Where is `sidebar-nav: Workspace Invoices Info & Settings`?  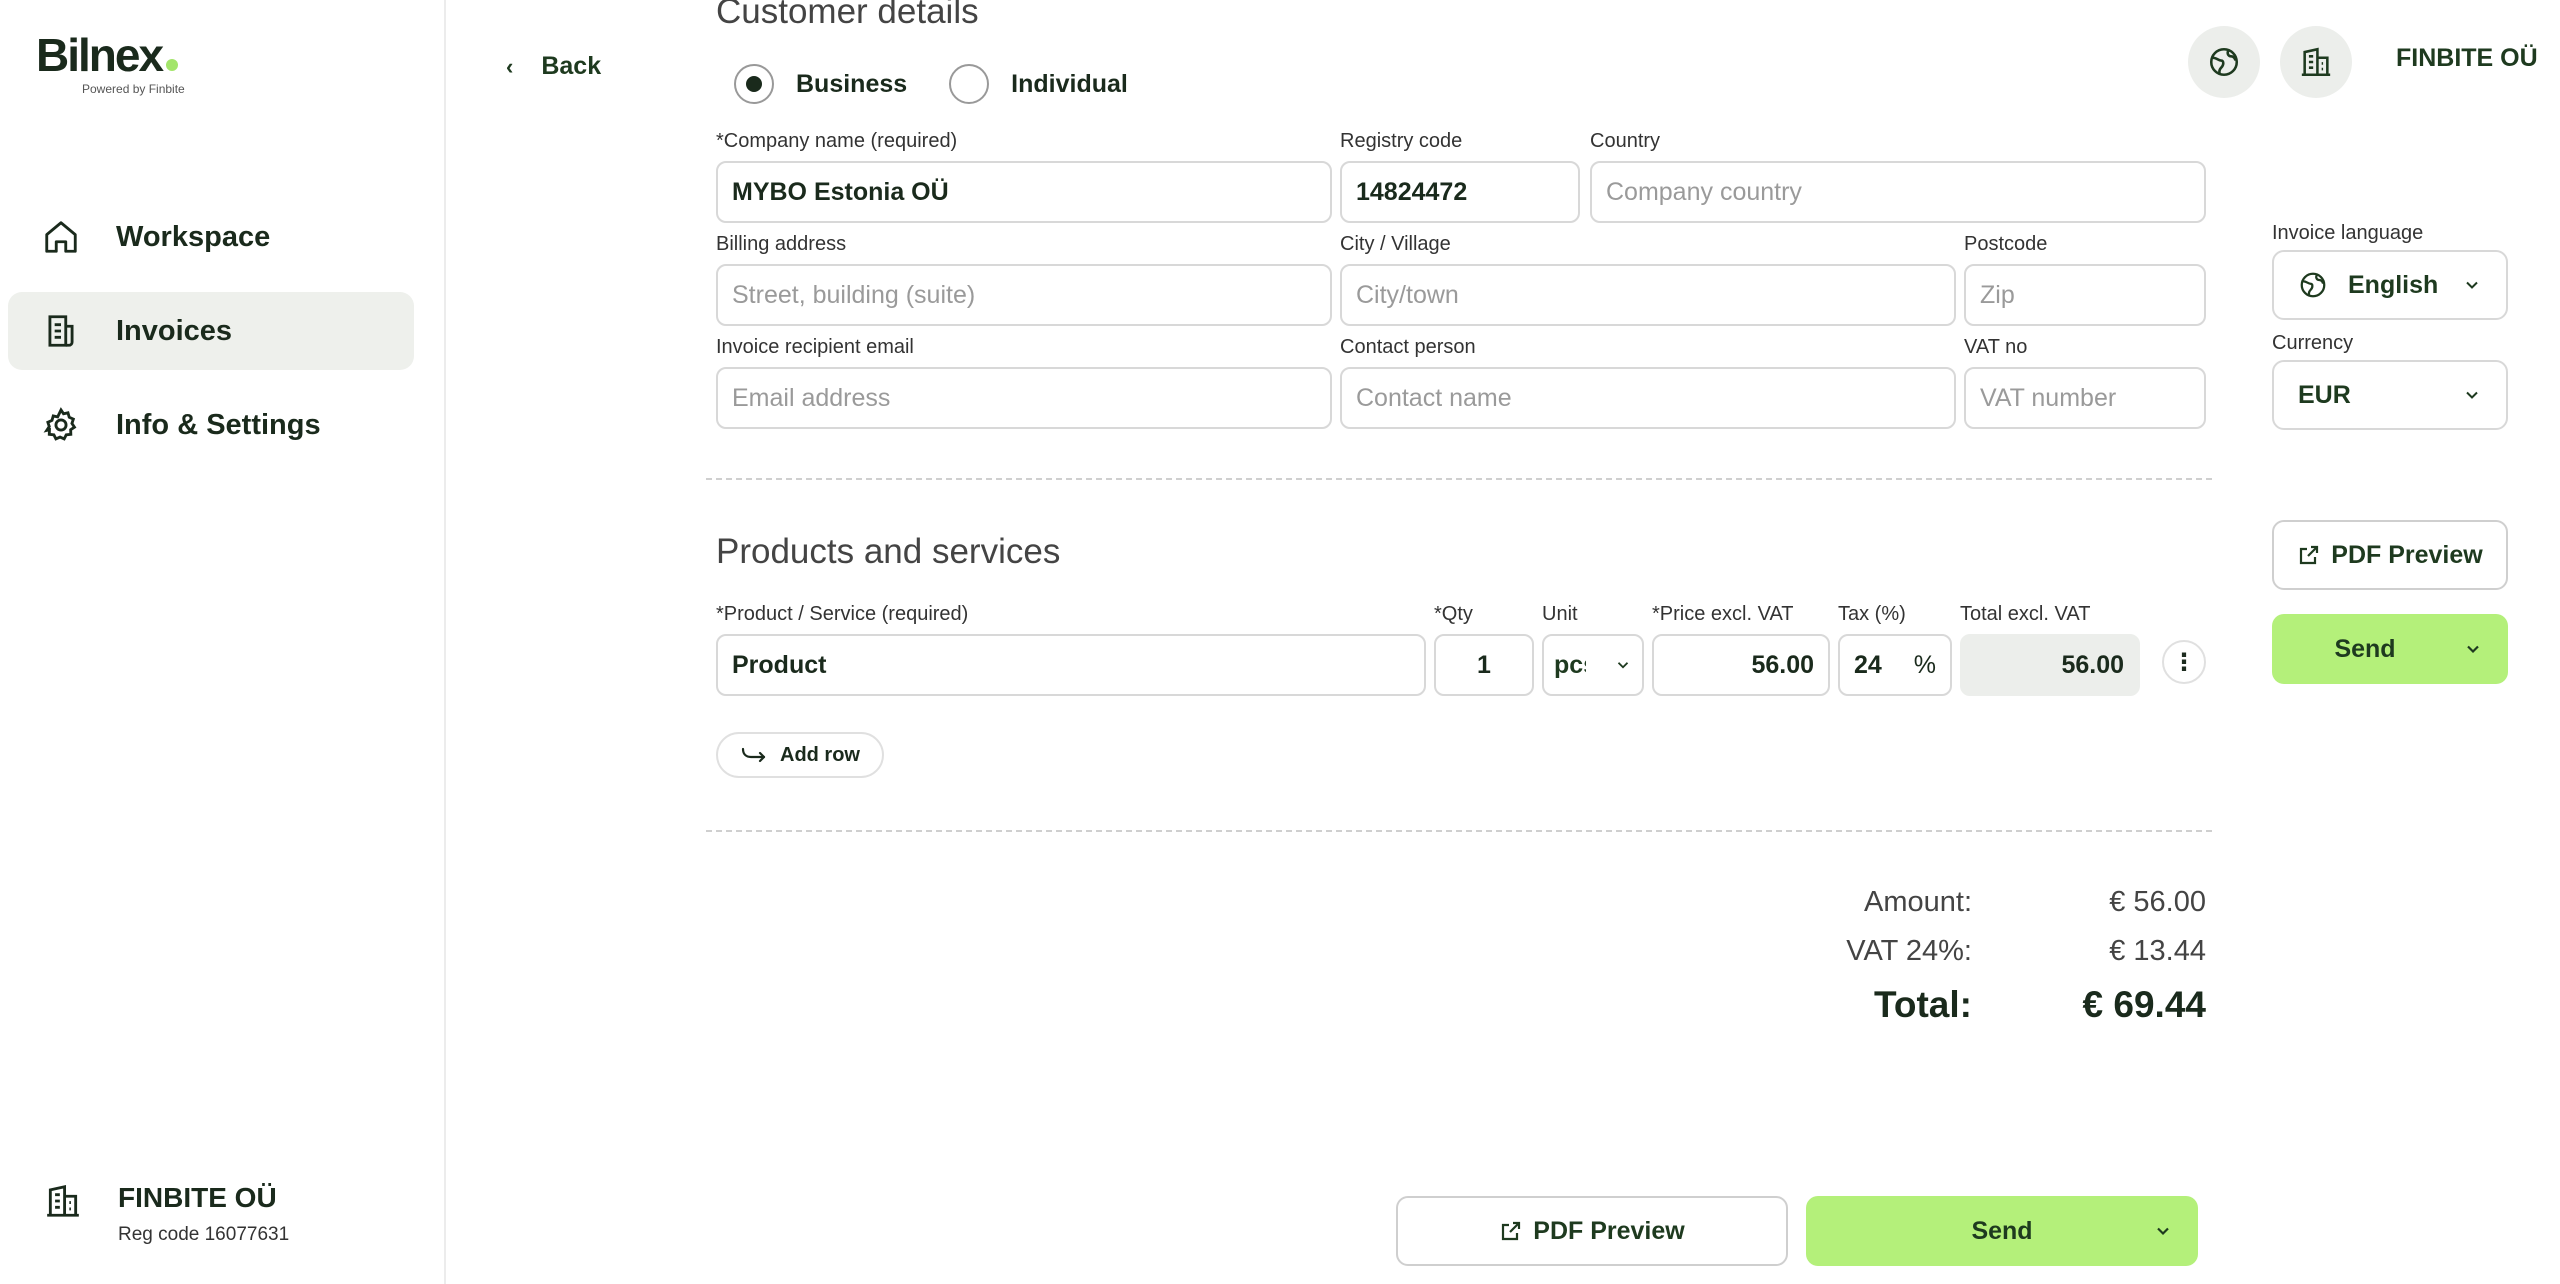 sidebar-nav: Workspace Invoices Info & Settings is located at coordinates (211, 339).